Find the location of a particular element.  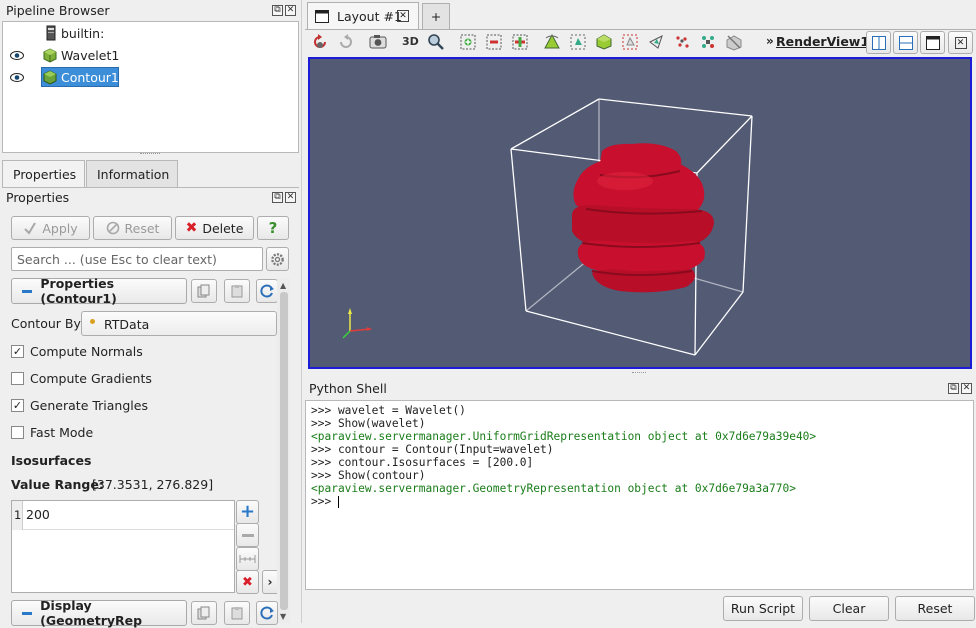

refresh-button is located at coordinates (267, 291).